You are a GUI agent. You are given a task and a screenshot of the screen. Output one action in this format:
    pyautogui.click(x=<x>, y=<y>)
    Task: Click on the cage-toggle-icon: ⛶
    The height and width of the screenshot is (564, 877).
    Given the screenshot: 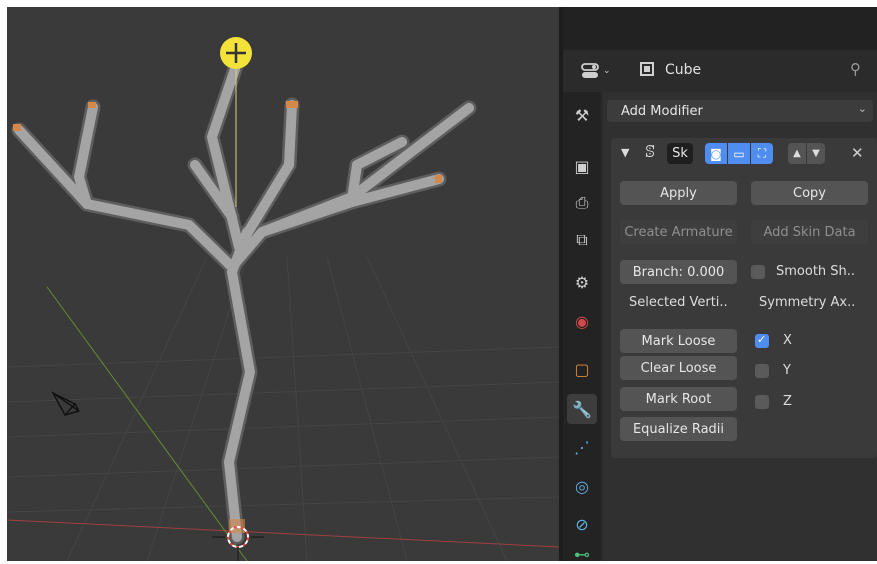 What is the action you would take?
    pyautogui.click(x=762, y=153)
    